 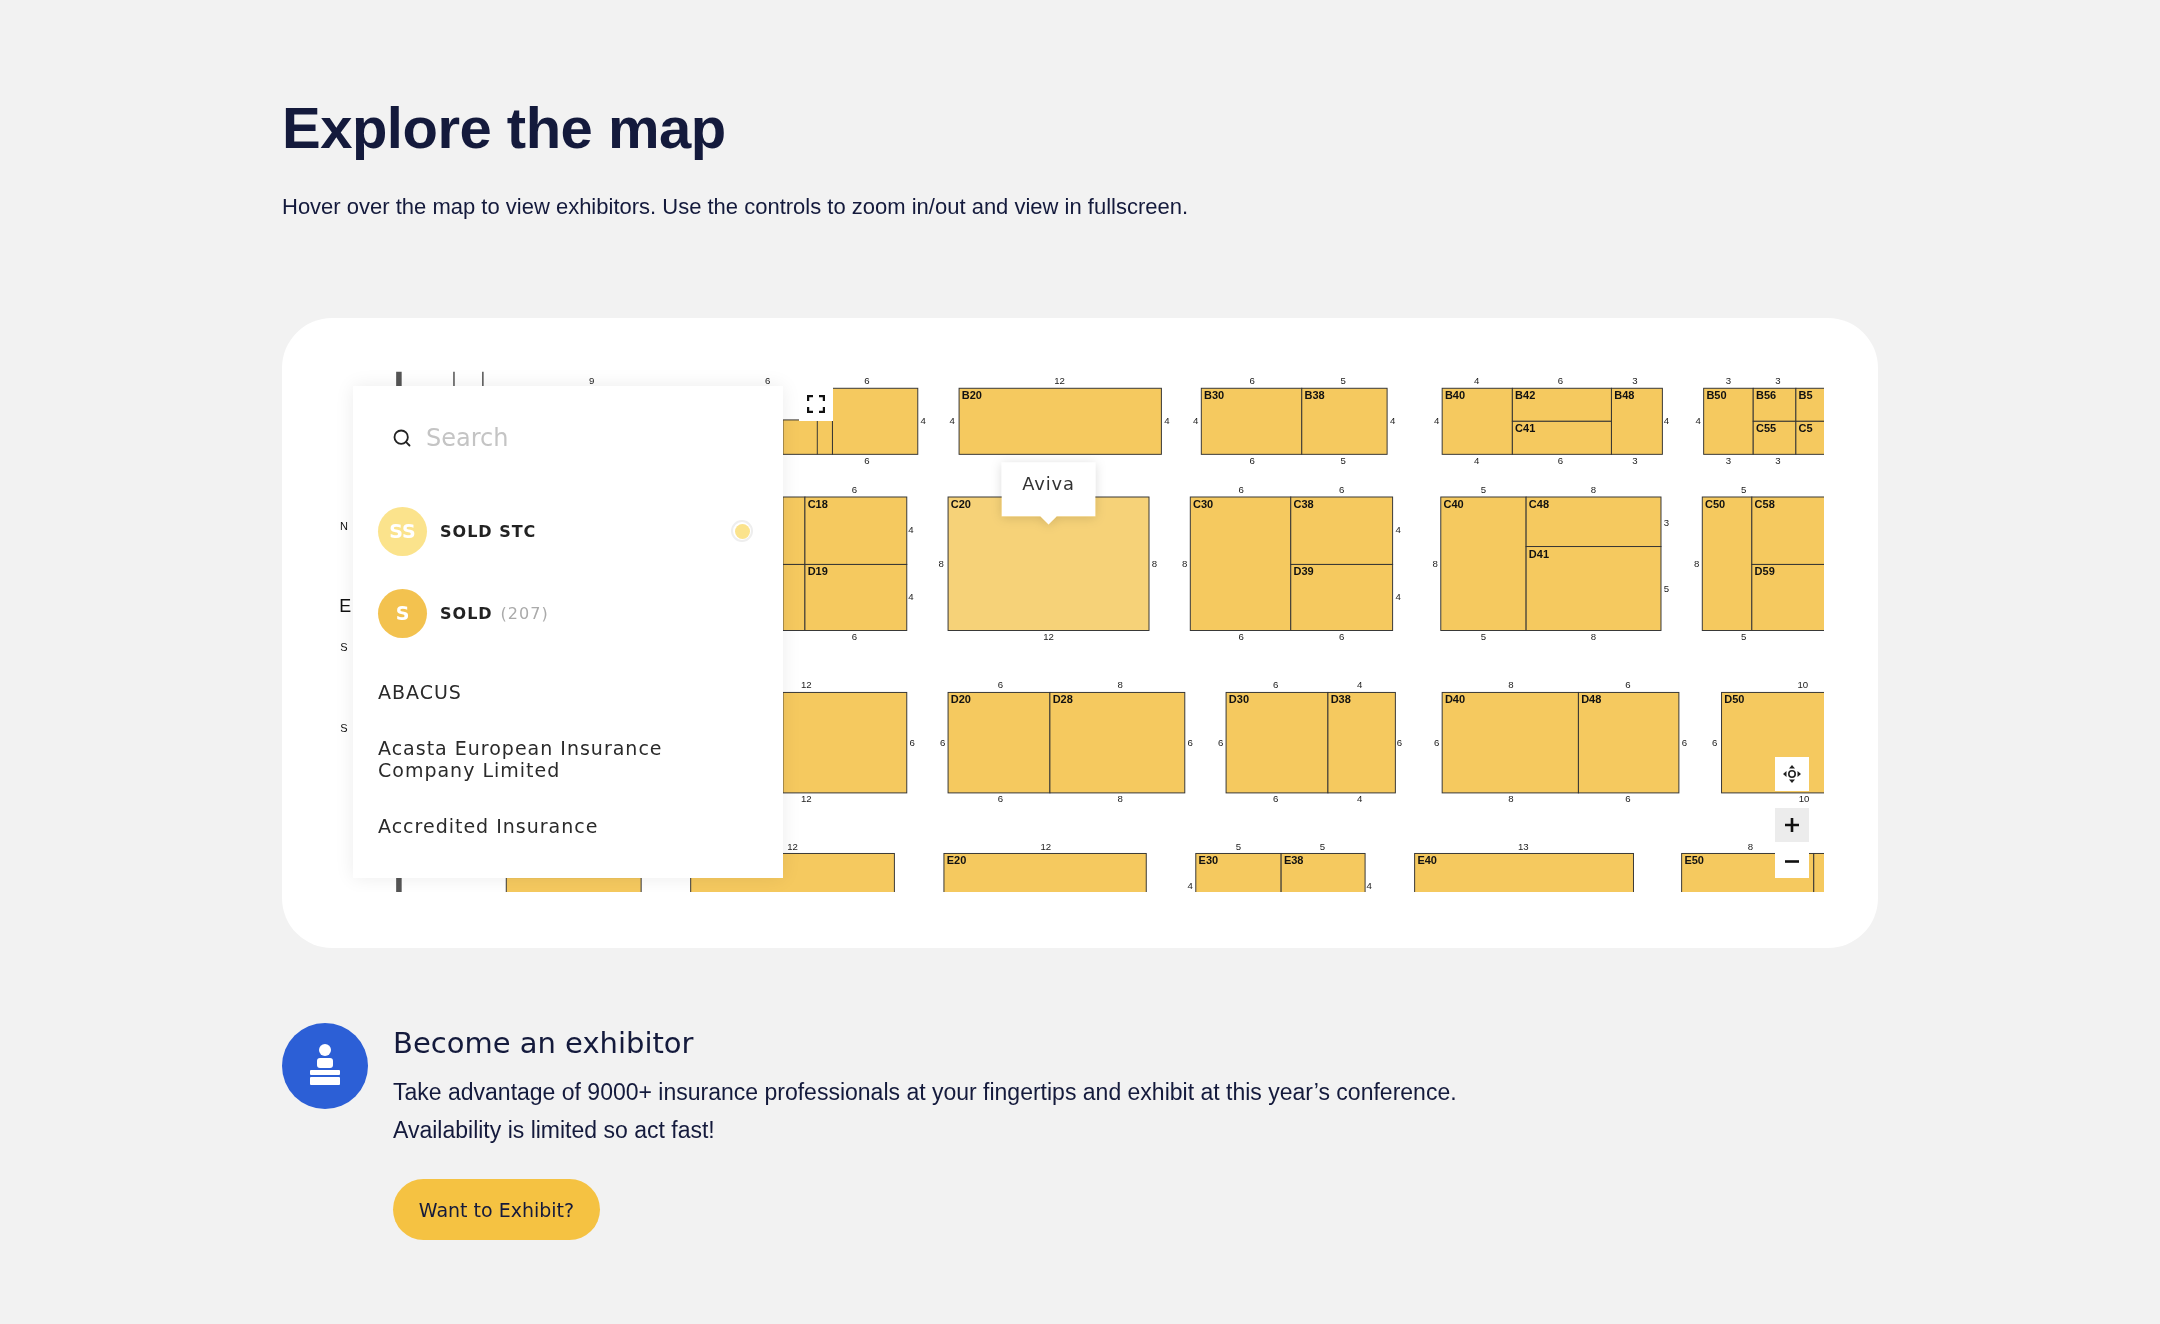 I want to click on booth: B42, so click(x=1561, y=404).